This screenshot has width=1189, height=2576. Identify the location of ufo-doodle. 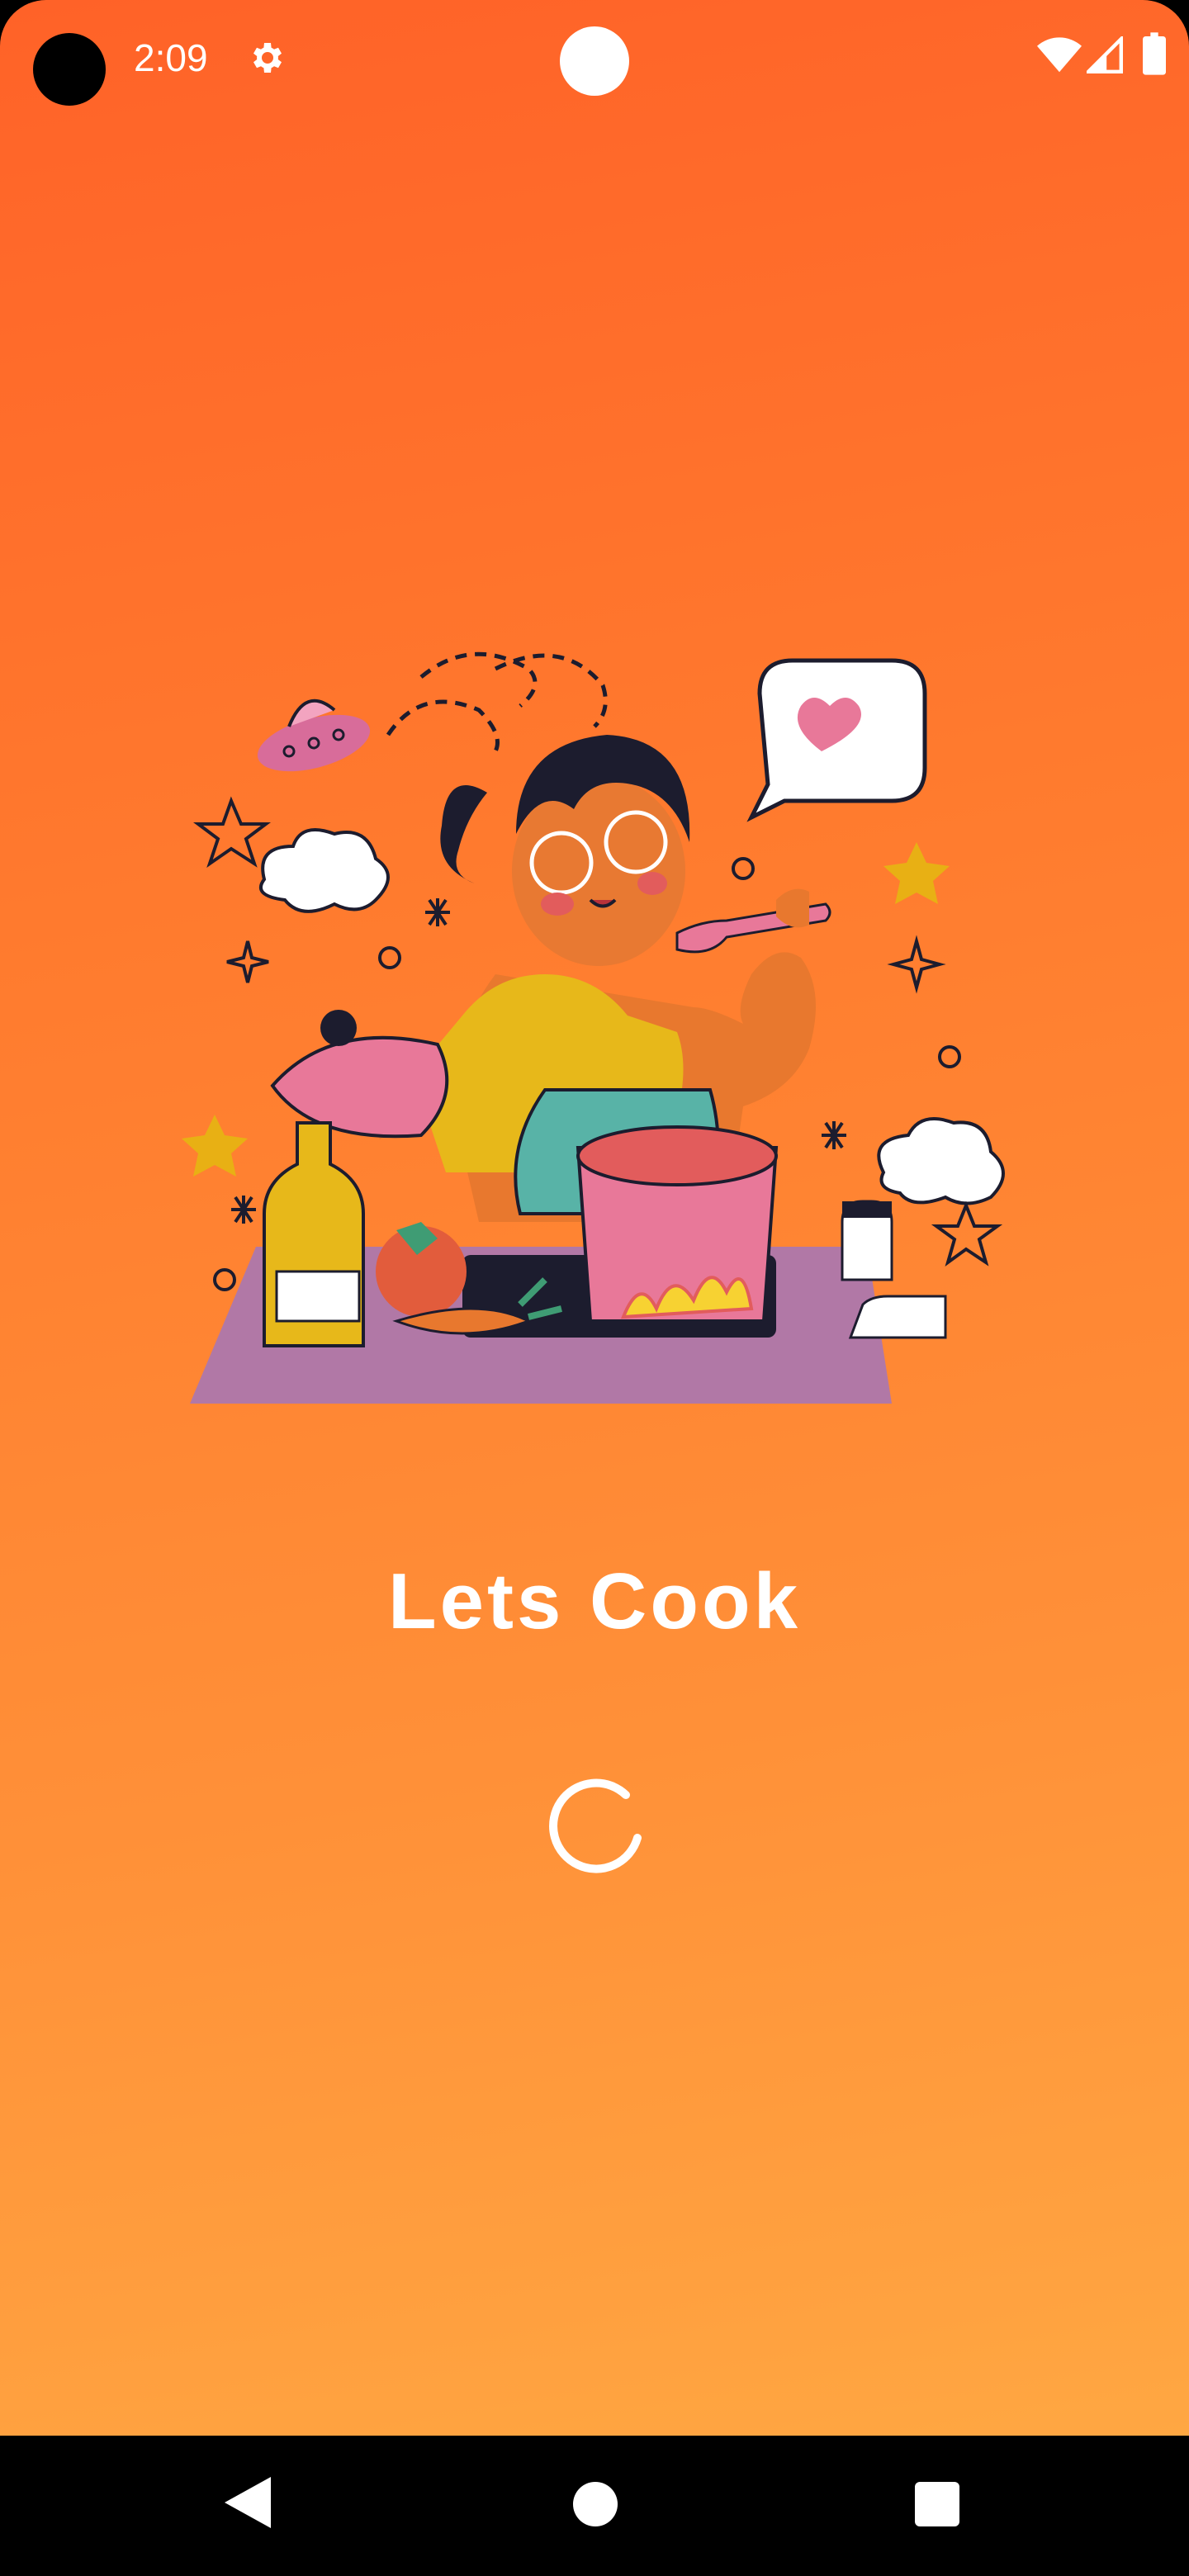
(314, 735).